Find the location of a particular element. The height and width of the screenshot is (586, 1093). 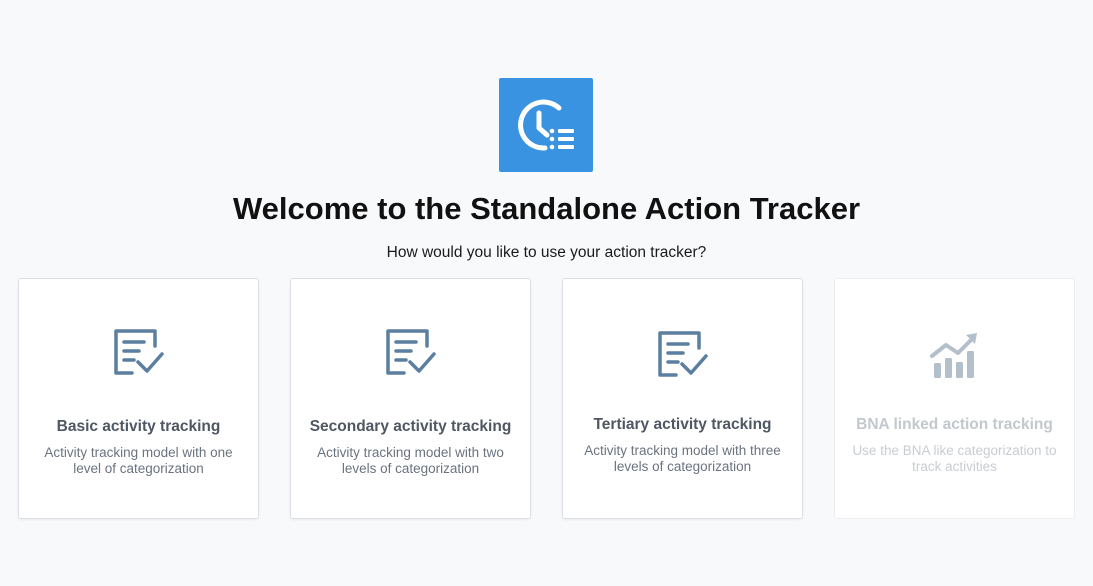

page-title: Welcome to the Standalone Action Tracker is located at coordinates (546, 208).